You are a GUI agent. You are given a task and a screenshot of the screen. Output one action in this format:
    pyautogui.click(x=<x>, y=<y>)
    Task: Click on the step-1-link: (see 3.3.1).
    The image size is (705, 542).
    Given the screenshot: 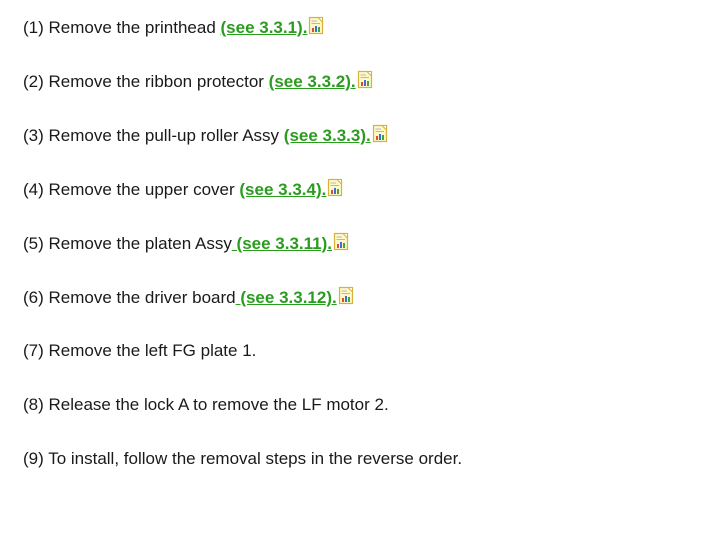 What is the action you would take?
    pyautogui.click(x=264, y=27)
    